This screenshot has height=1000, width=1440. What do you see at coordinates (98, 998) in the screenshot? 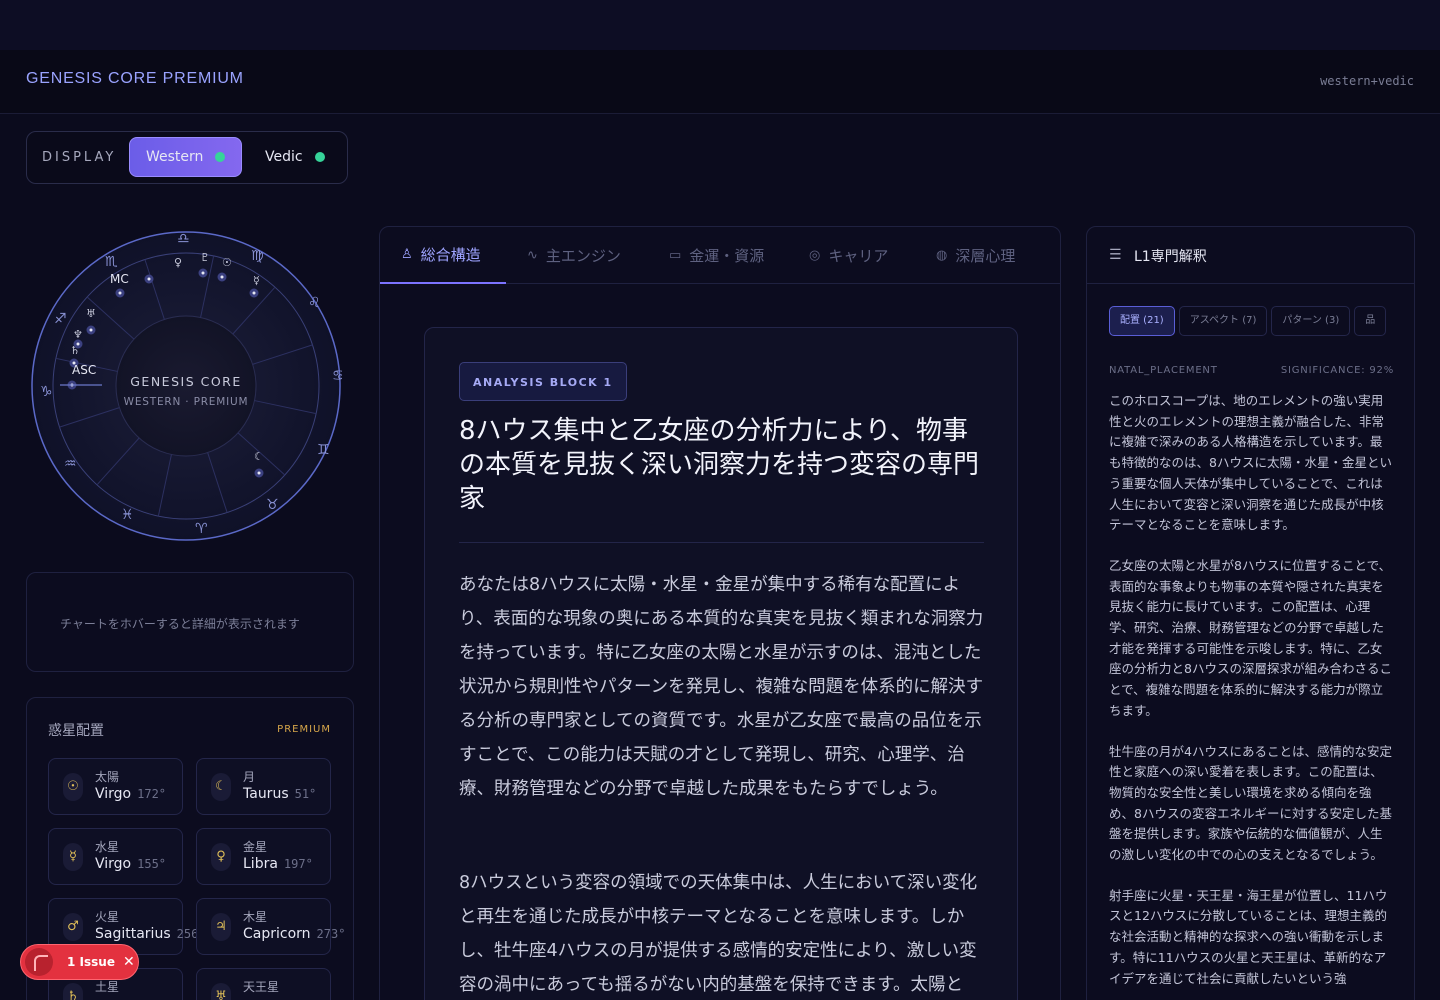
I see `planet-sign` at bounding box center [98, 998].